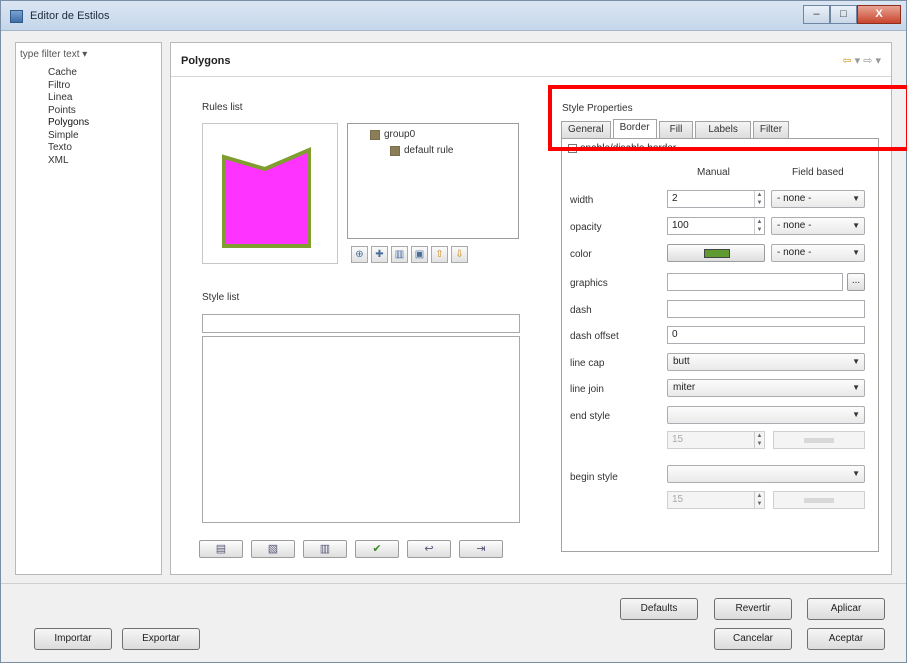 This screenshot has width=907, height=663. Describe the element at coordinates (759, 440) in the screenshot. I see `end-size-spin-arrows-icon: ▲ ▼` at that location.